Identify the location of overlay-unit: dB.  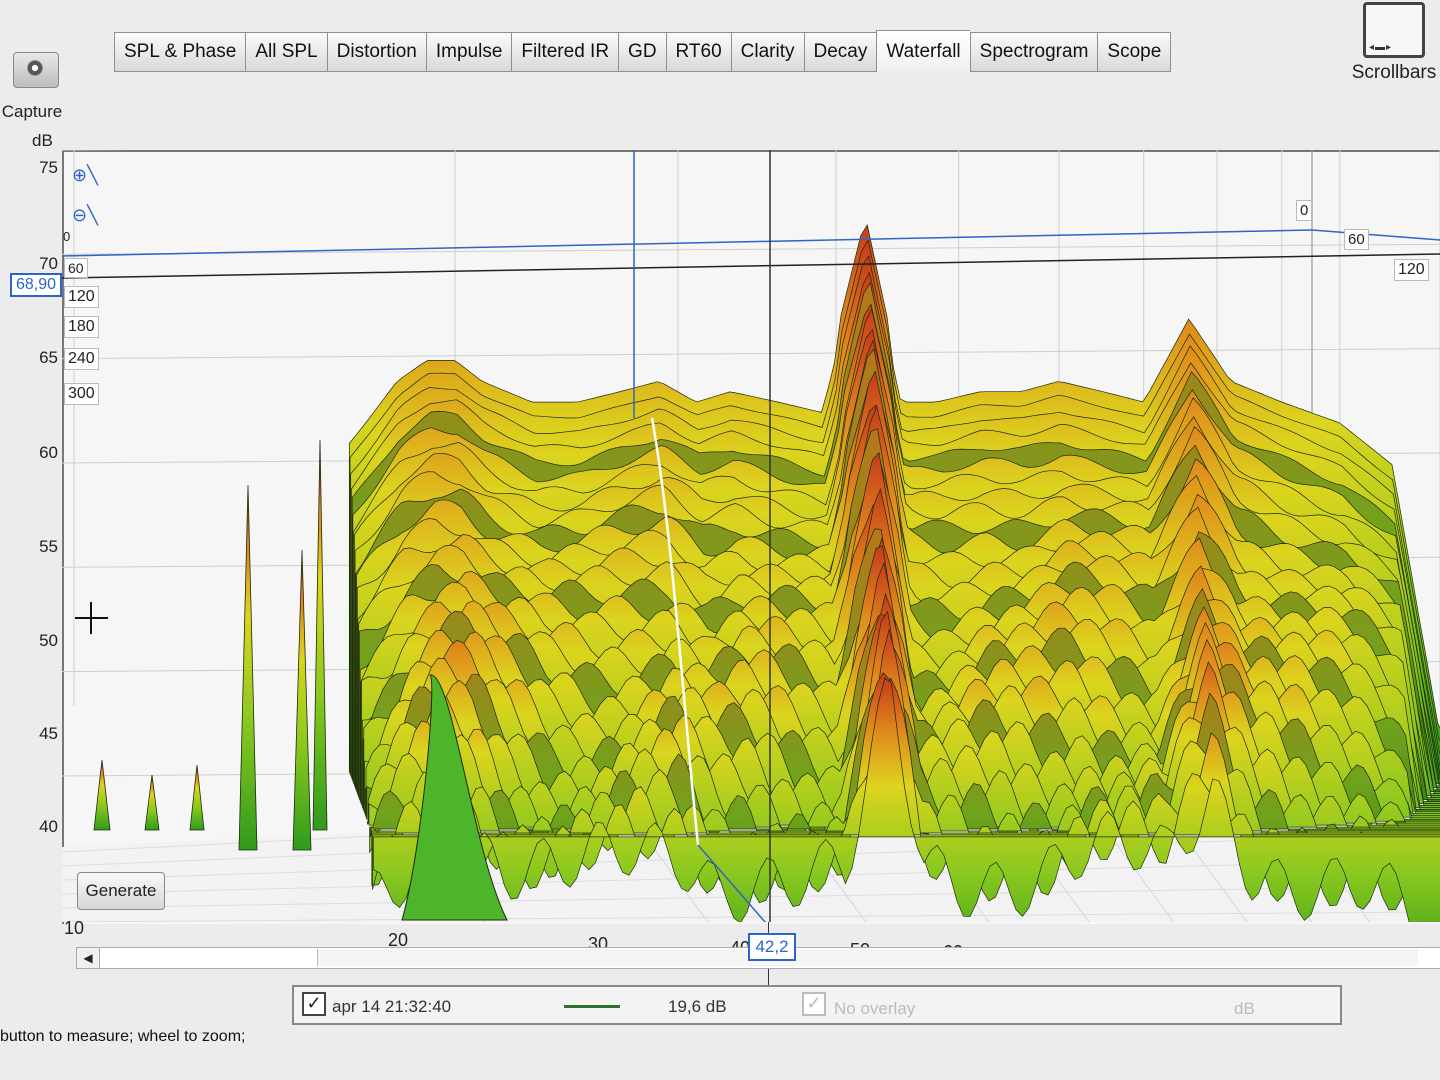
(1244, 1008).